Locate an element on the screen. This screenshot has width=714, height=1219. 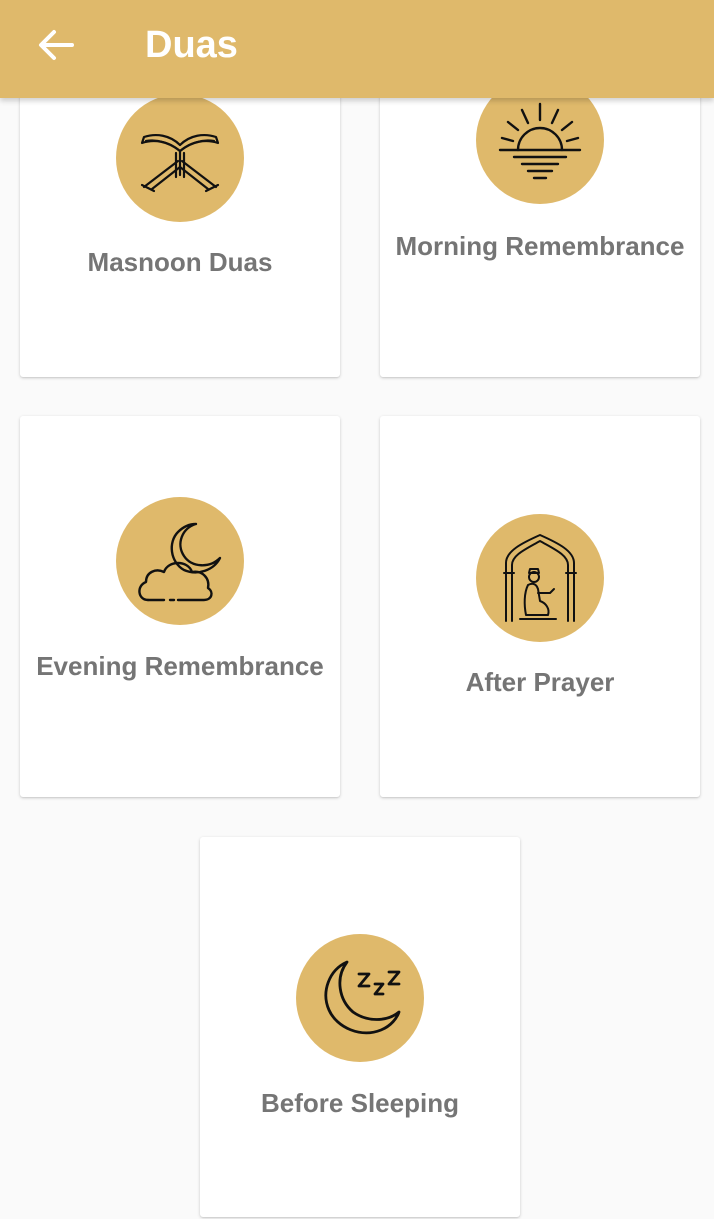
category-label: Masnoon Duas is located at coordinates (180, 262).